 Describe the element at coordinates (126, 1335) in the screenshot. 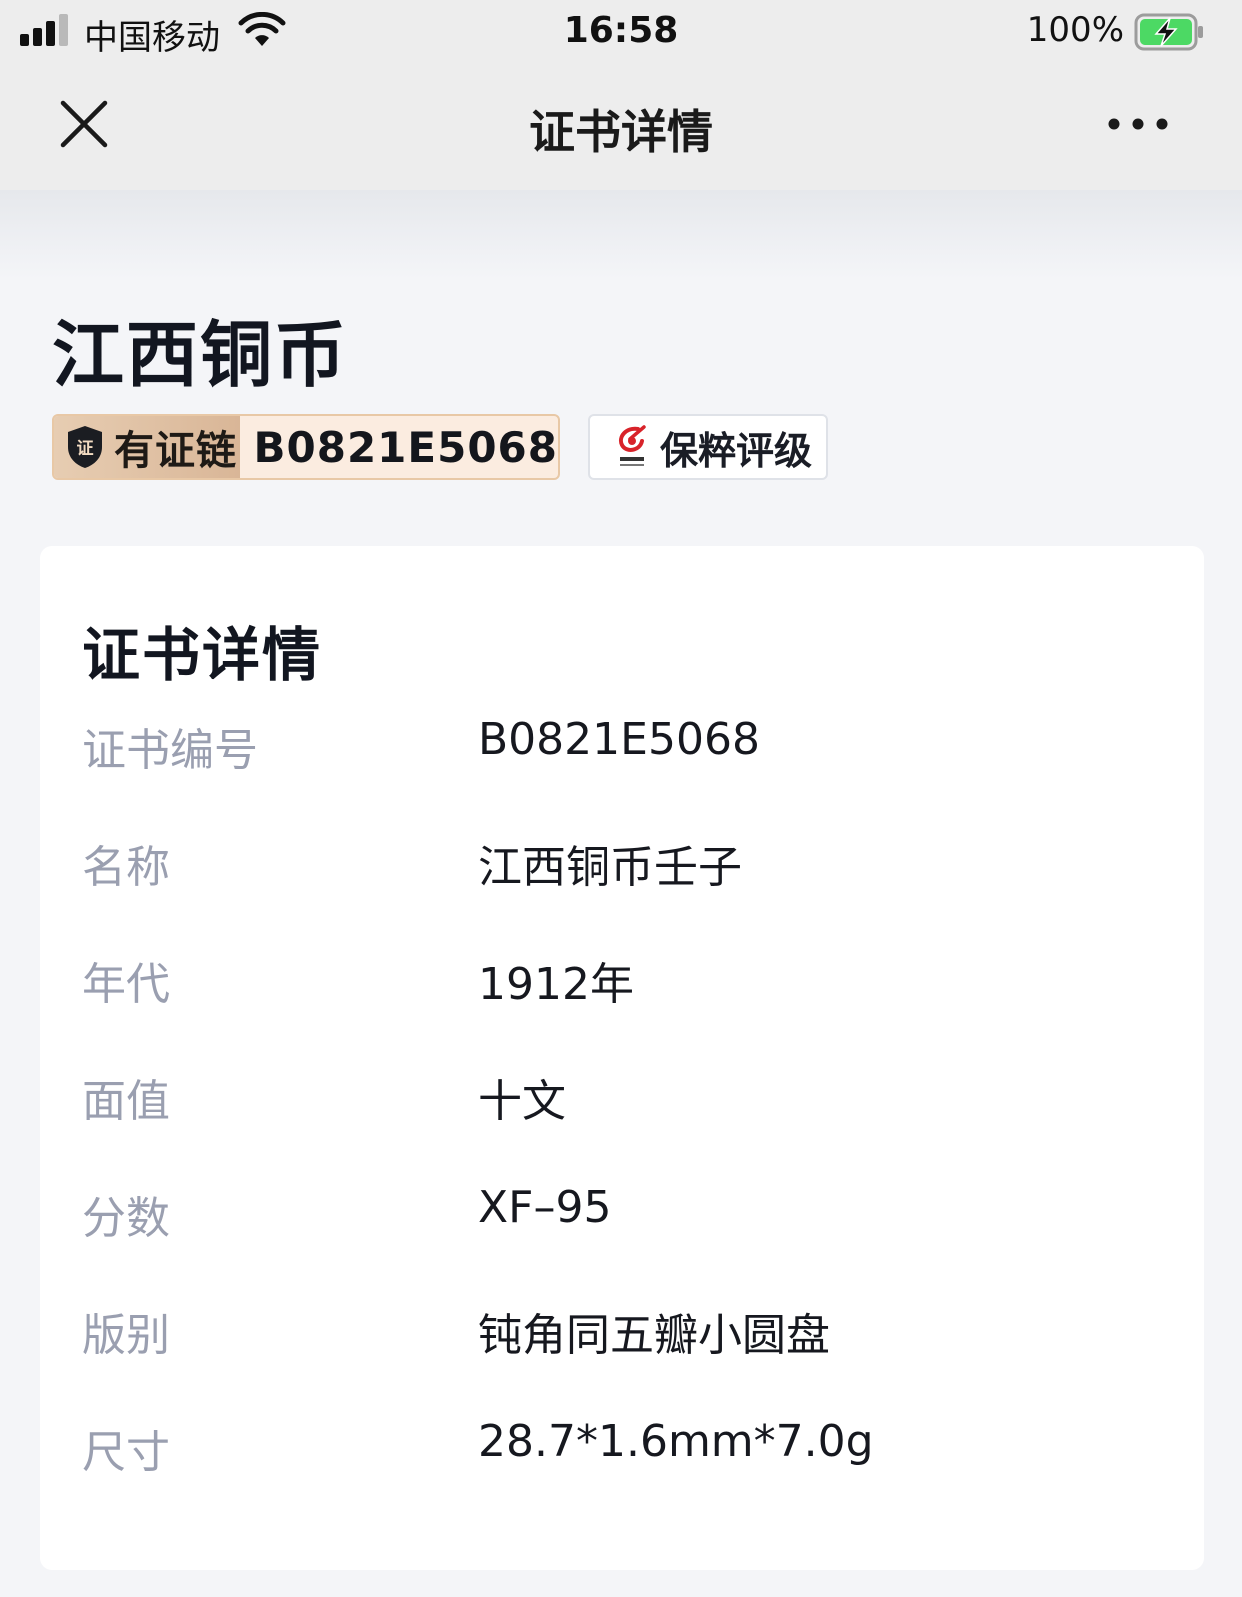

I see `row-label: 版别` at that location.